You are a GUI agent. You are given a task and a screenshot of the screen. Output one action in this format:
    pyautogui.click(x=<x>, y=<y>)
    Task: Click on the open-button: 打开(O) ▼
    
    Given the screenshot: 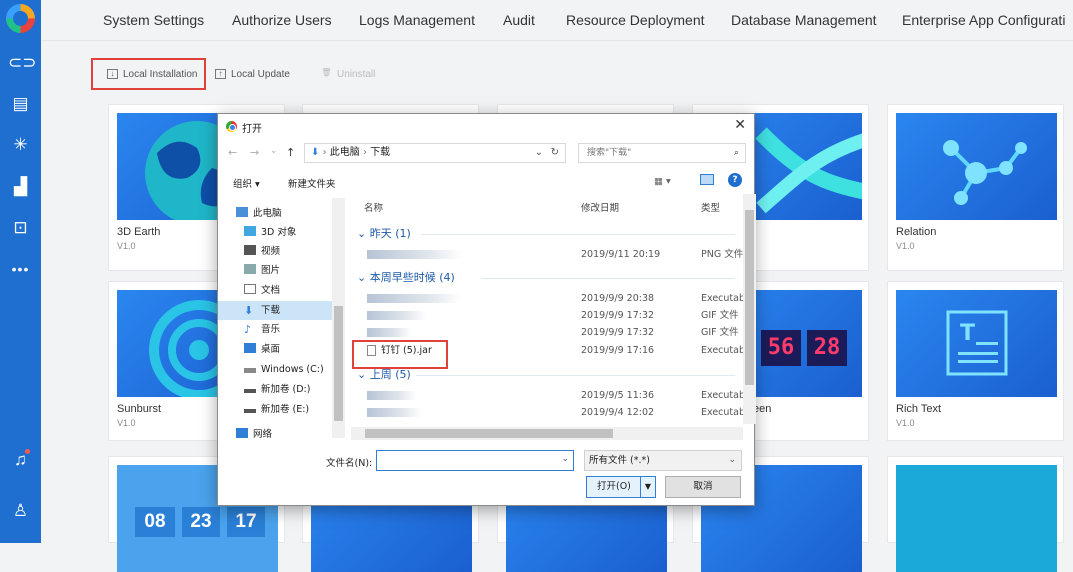 What is the action you would take?
    pyautogui.click(x=621, y=487)
    